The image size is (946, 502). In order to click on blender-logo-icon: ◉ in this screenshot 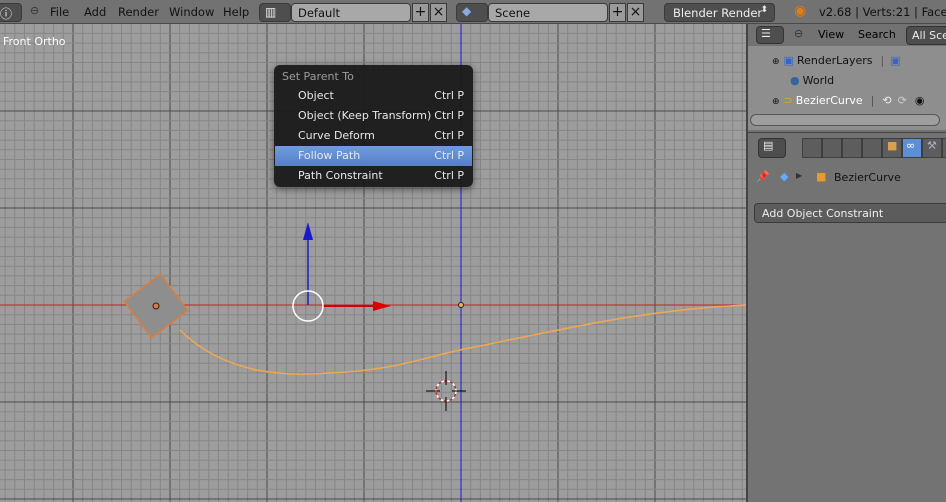, I will do `click(800, 11)`.